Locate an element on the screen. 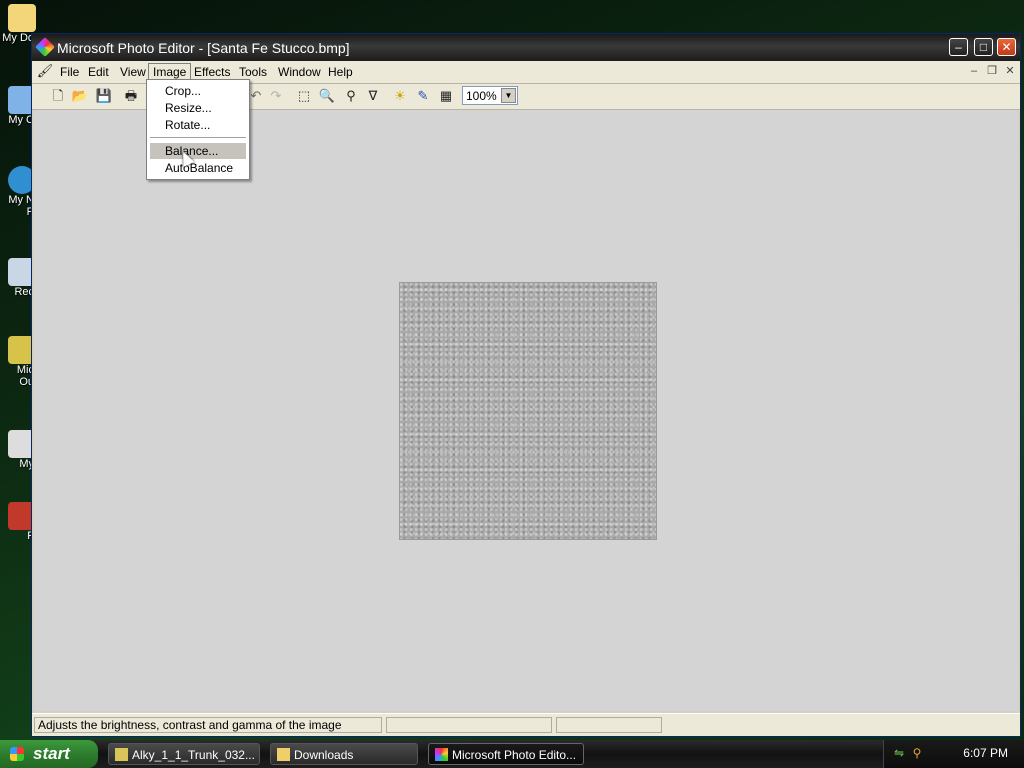 The width and height of the screenshot is (1024, 768). select-icon: ⬚ is located at coordinates (304, 95).